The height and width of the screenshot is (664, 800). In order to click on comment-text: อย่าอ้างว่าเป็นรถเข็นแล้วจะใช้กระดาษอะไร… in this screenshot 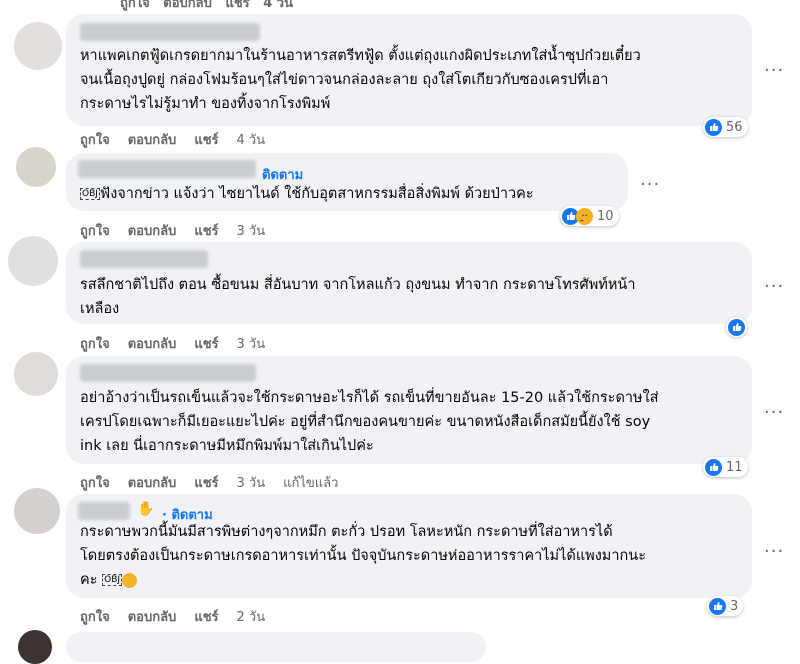, I will do `click(369, 422)`.